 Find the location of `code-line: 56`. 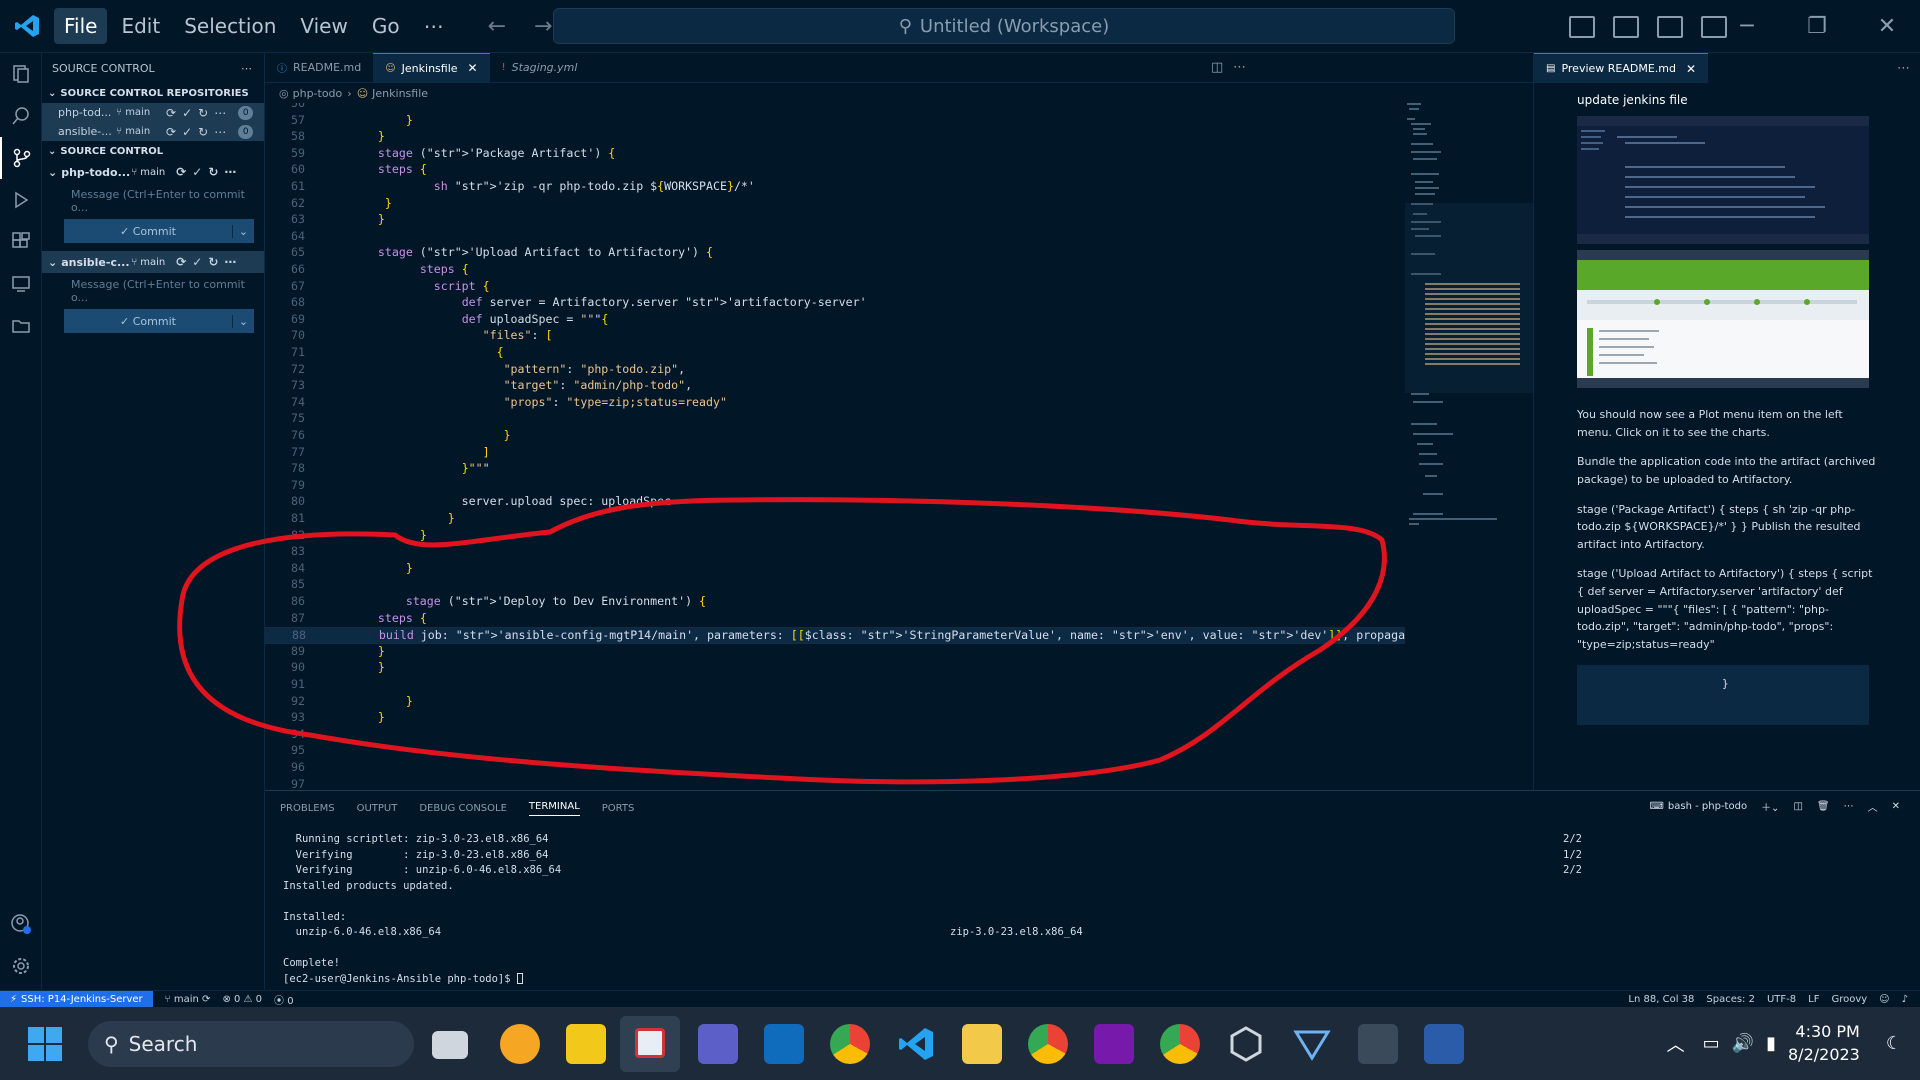

code-line: 56 is located at coordinates (835, 108).